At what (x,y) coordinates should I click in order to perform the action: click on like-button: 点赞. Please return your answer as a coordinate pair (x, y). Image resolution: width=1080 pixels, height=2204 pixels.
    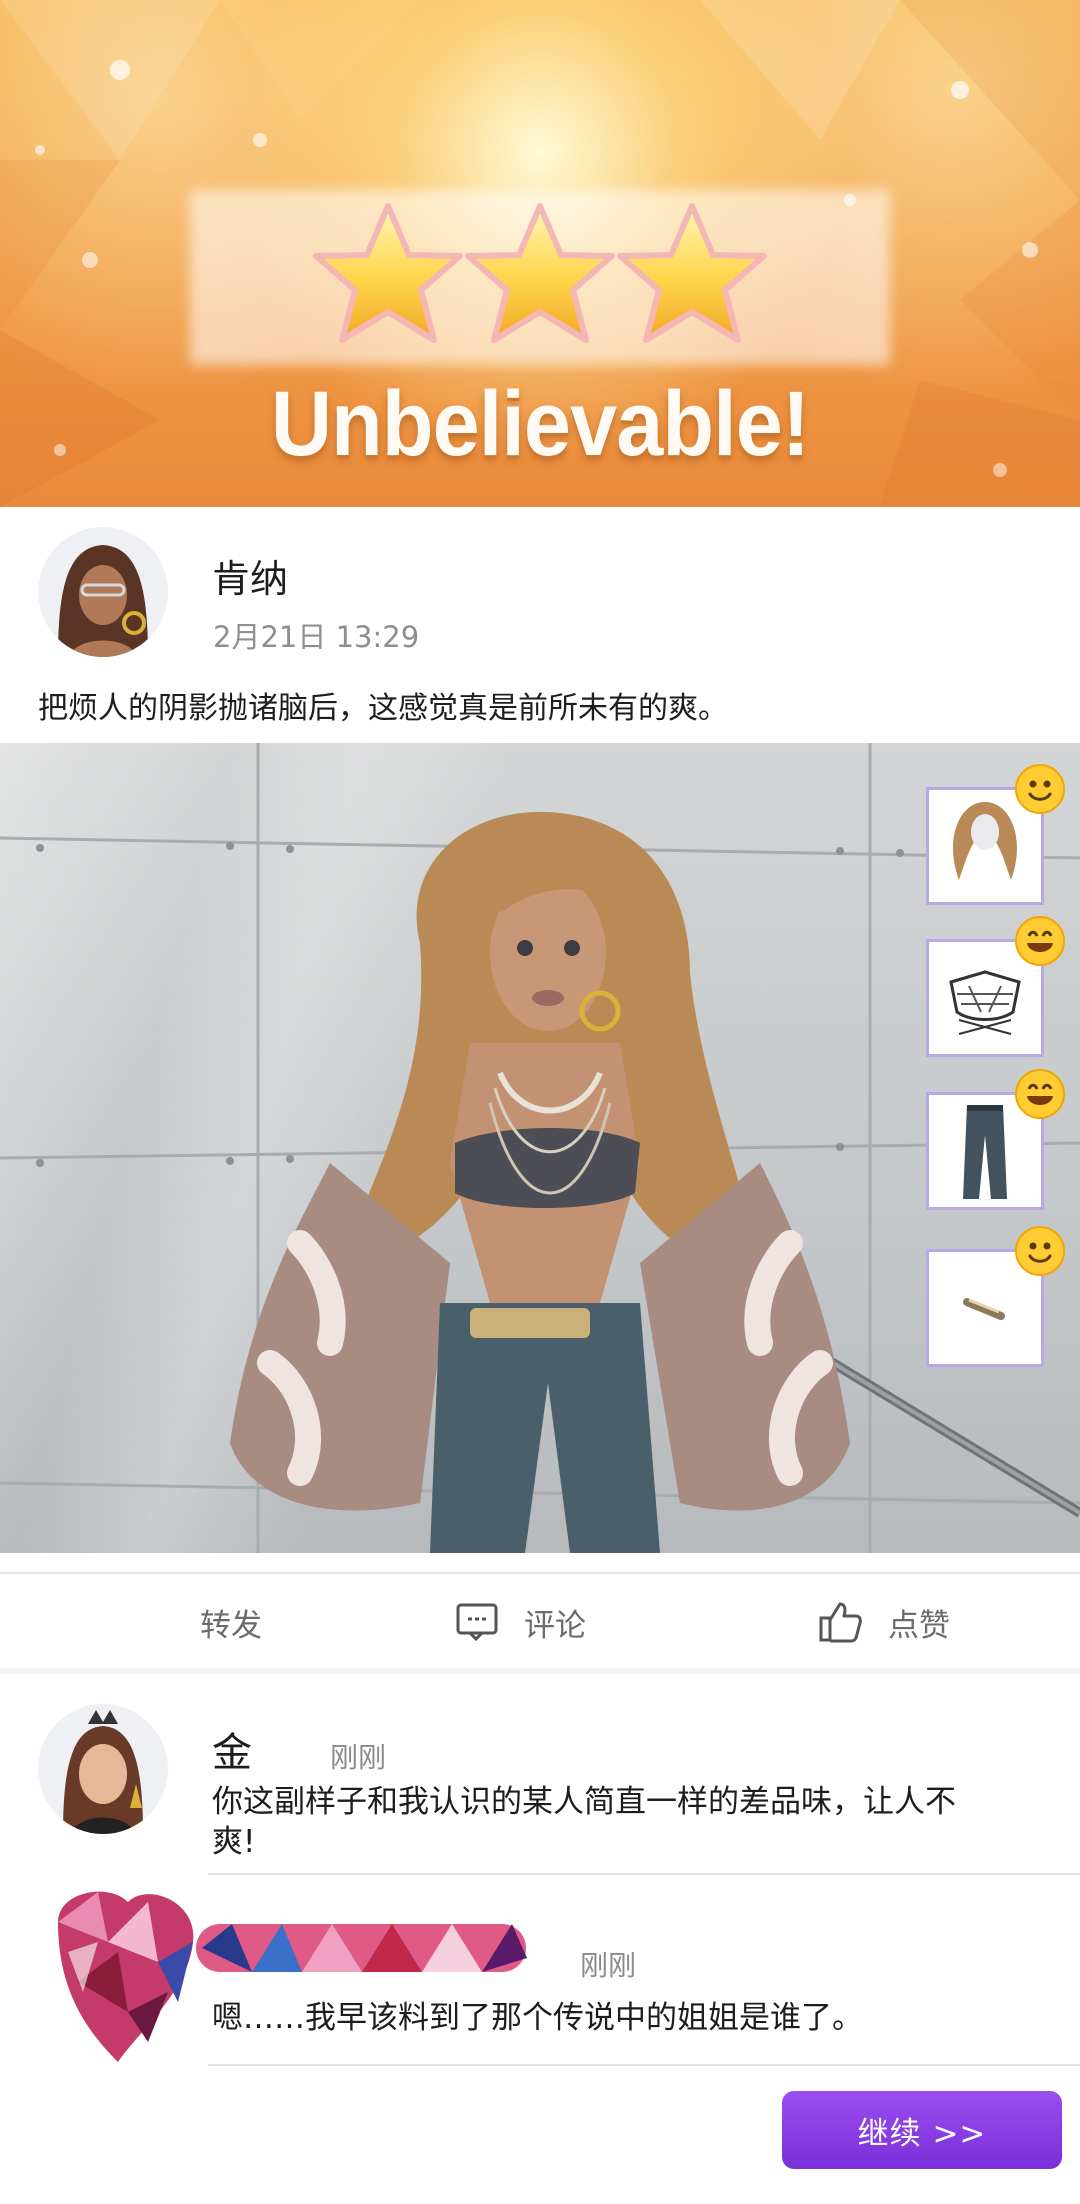
    Looking at the image, I should click on (884, 1622).